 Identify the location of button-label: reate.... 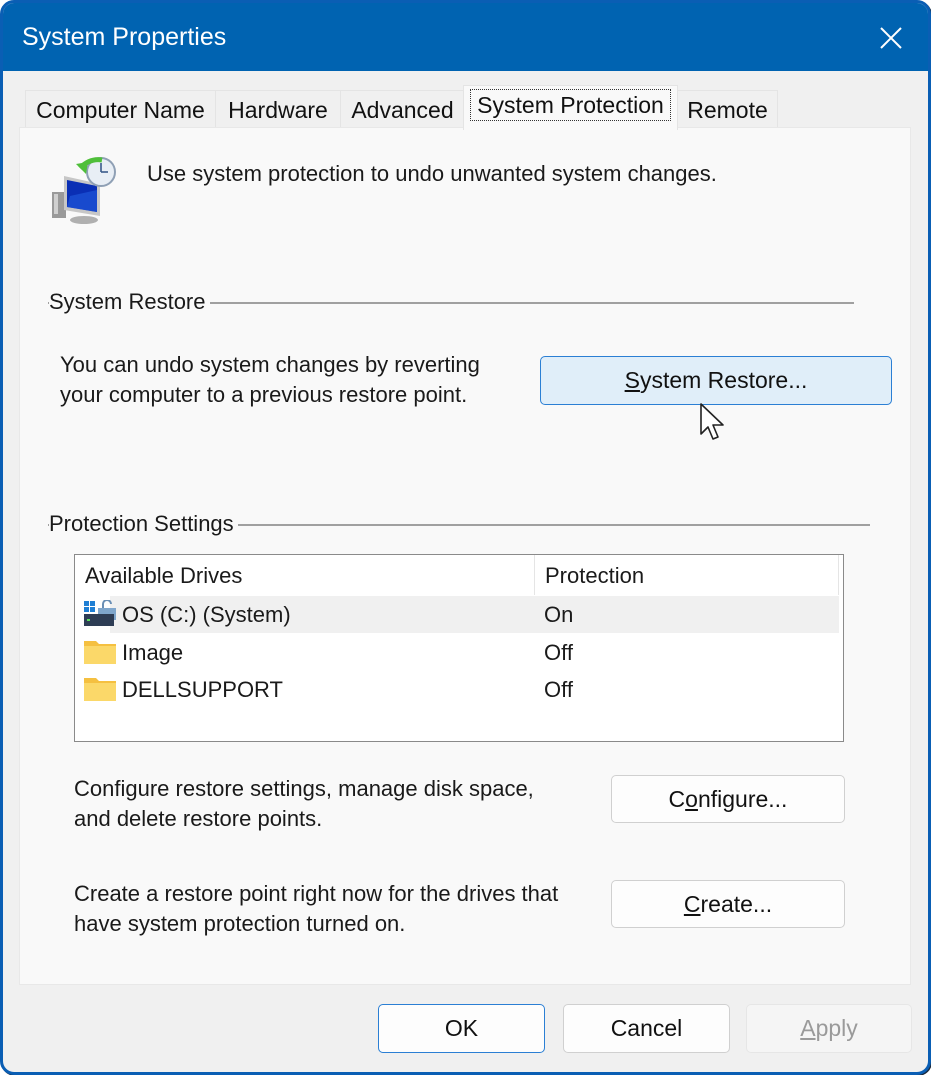
(736, 903).